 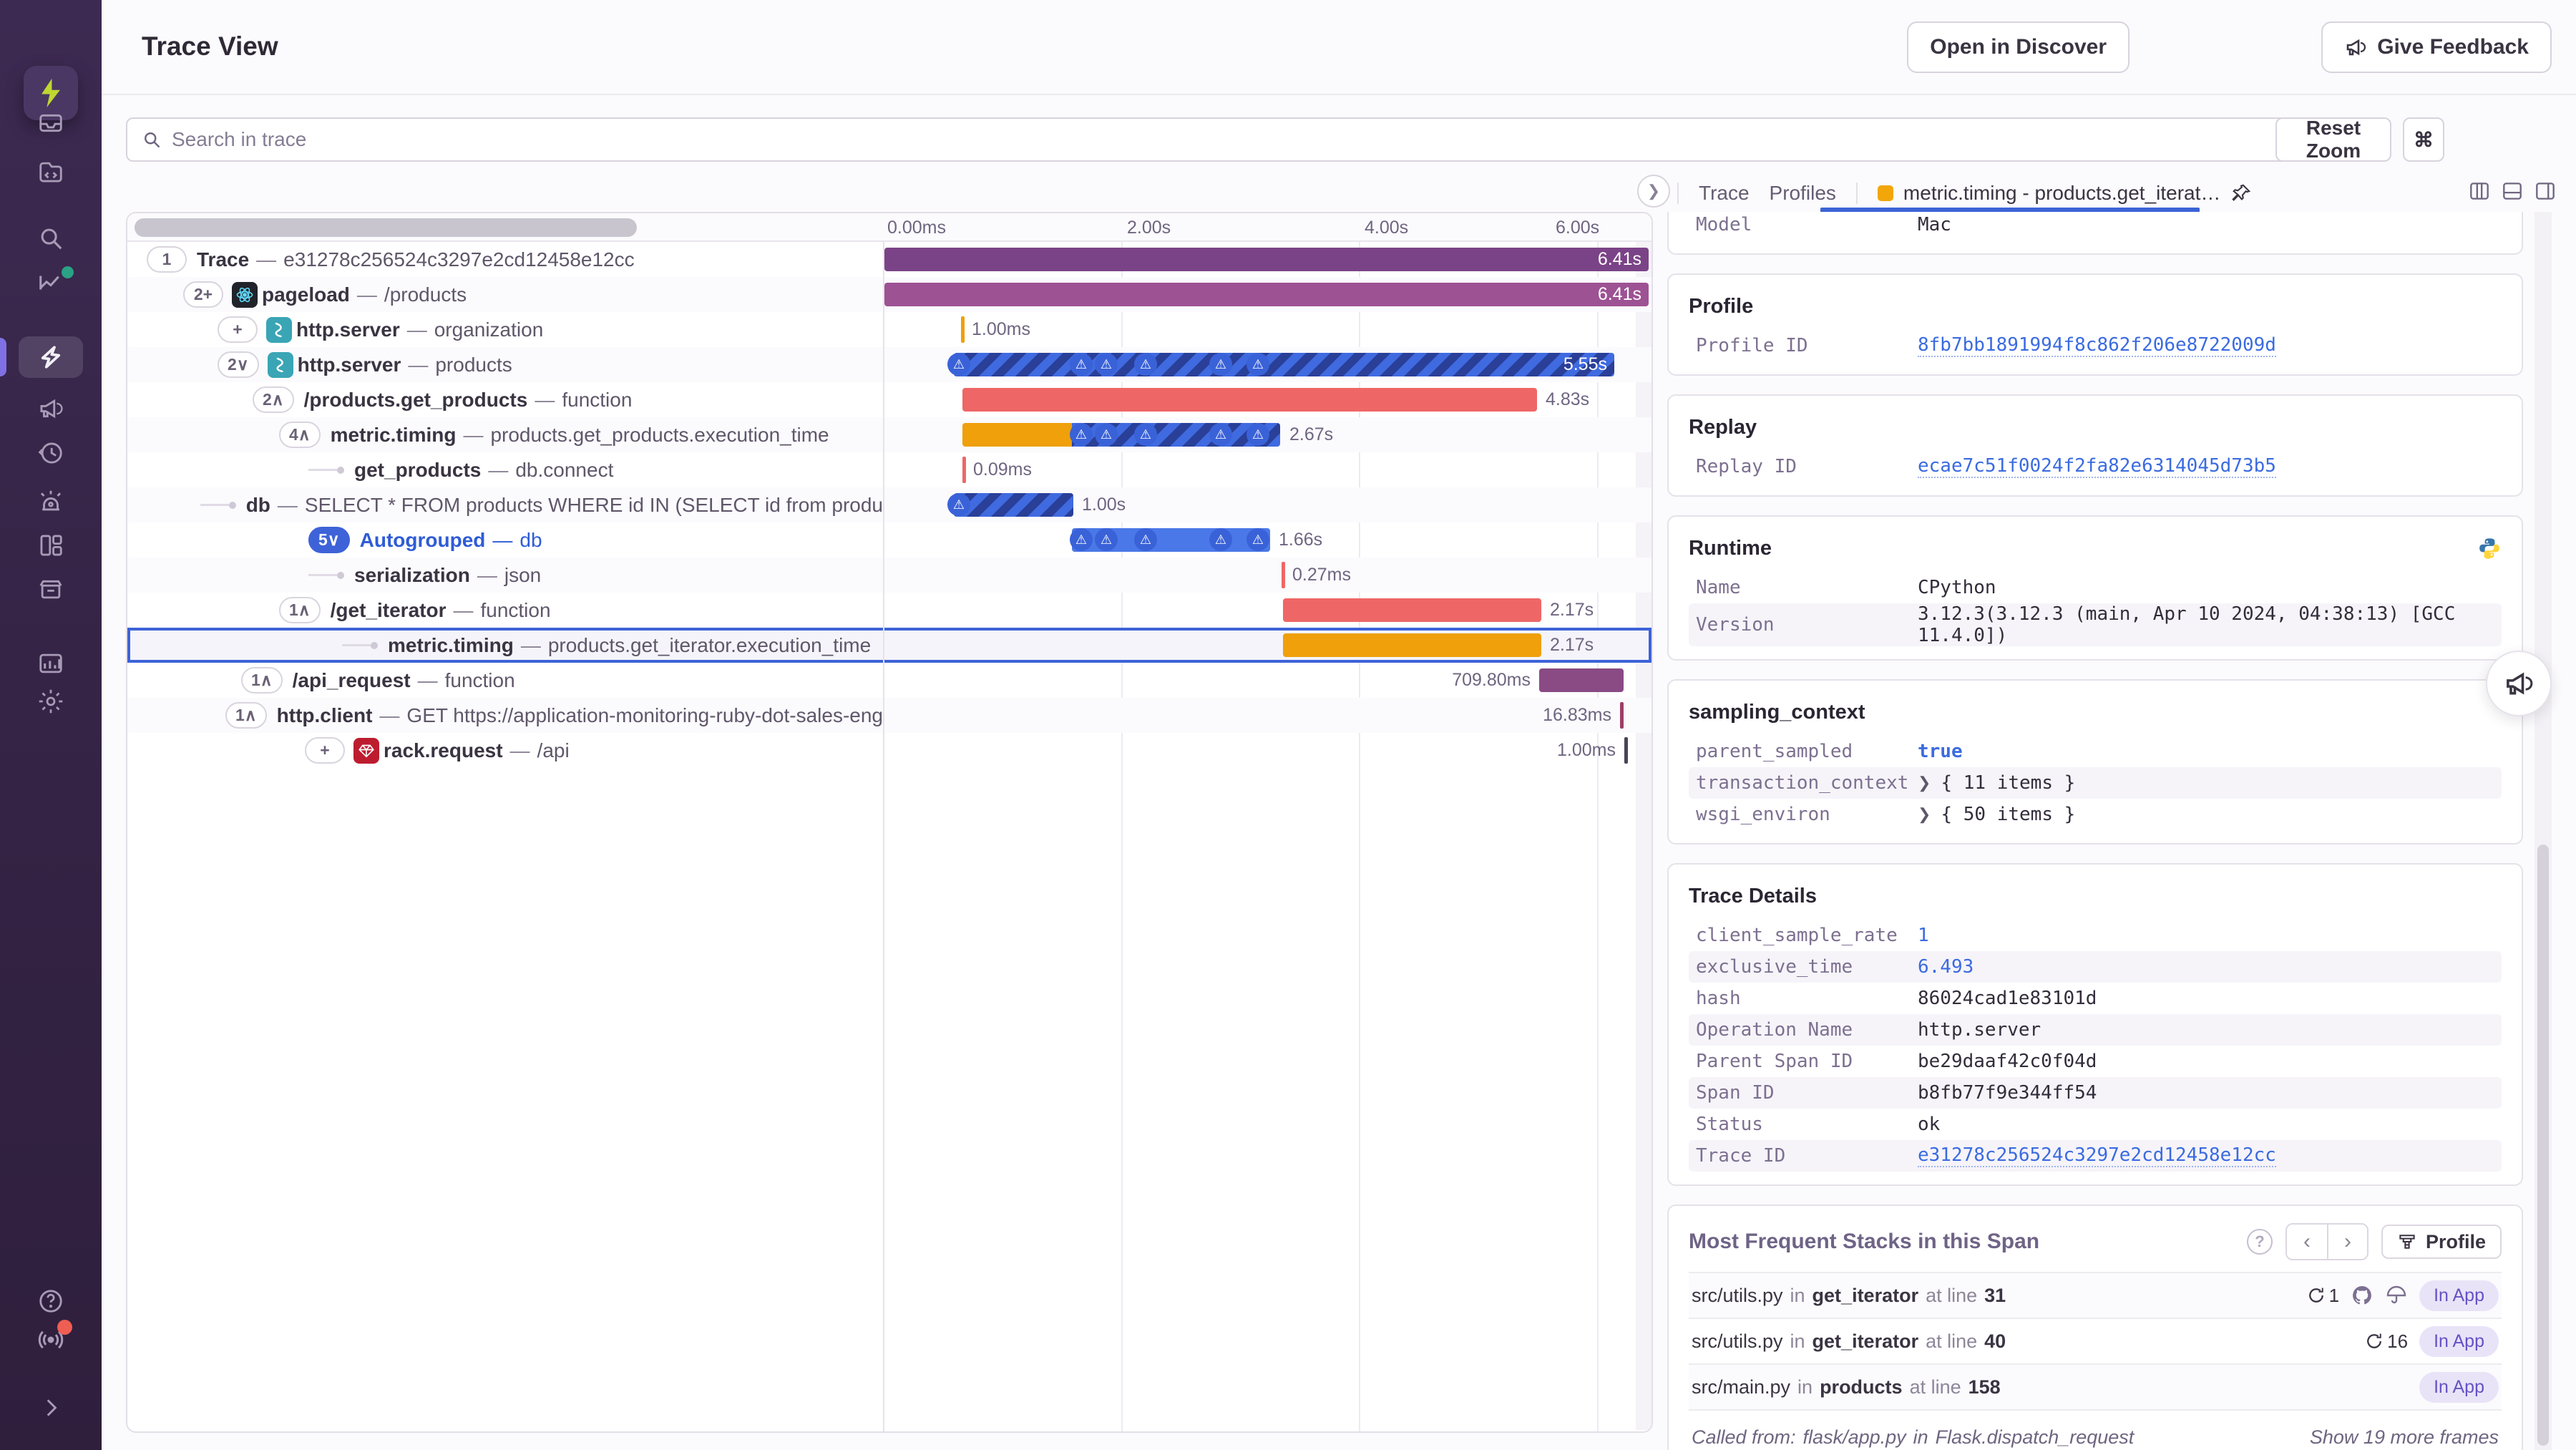 I want to click on trace-row-http-server-organization: + http.server — organization 1.00ms, so click(x=889, y=329).